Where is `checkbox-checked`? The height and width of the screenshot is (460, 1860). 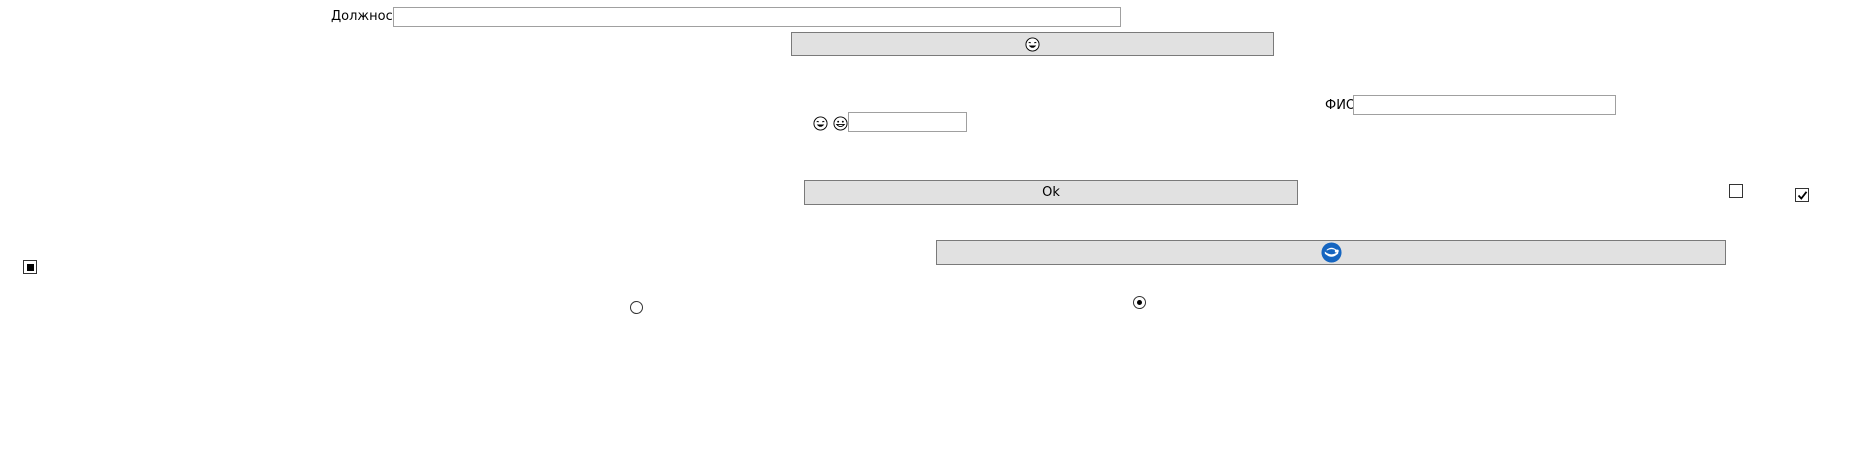 checkbox-checked is located at coordinates (1802, 195).